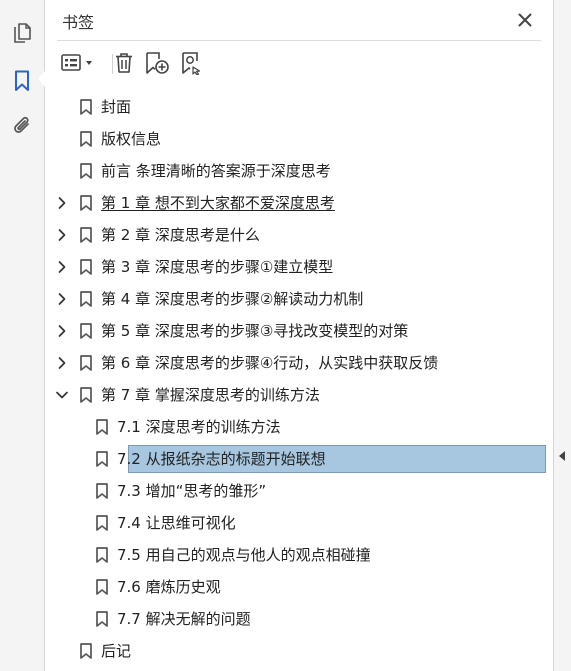 This screenshot has width=571, height=671. What do you see at coordinates (244, 555) in the screenshot?
I see `bookmark-label: 7.5 用自己的观点与他人的观点相碰撞` at bounding box center [244, 555].